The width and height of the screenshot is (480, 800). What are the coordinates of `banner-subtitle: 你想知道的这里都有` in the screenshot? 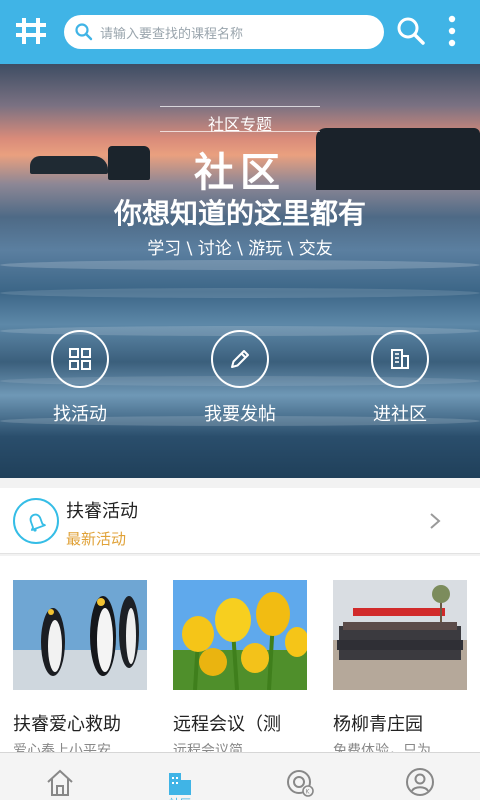 It's located at (239, 213).